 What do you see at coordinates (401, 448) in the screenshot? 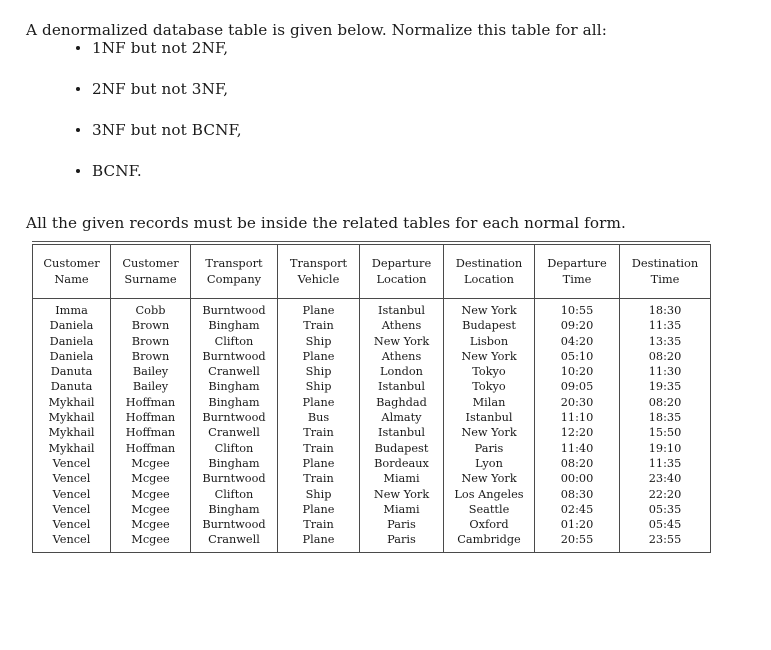
I see `cell-departure-location: Budapest` at bounding box center [401, 448].